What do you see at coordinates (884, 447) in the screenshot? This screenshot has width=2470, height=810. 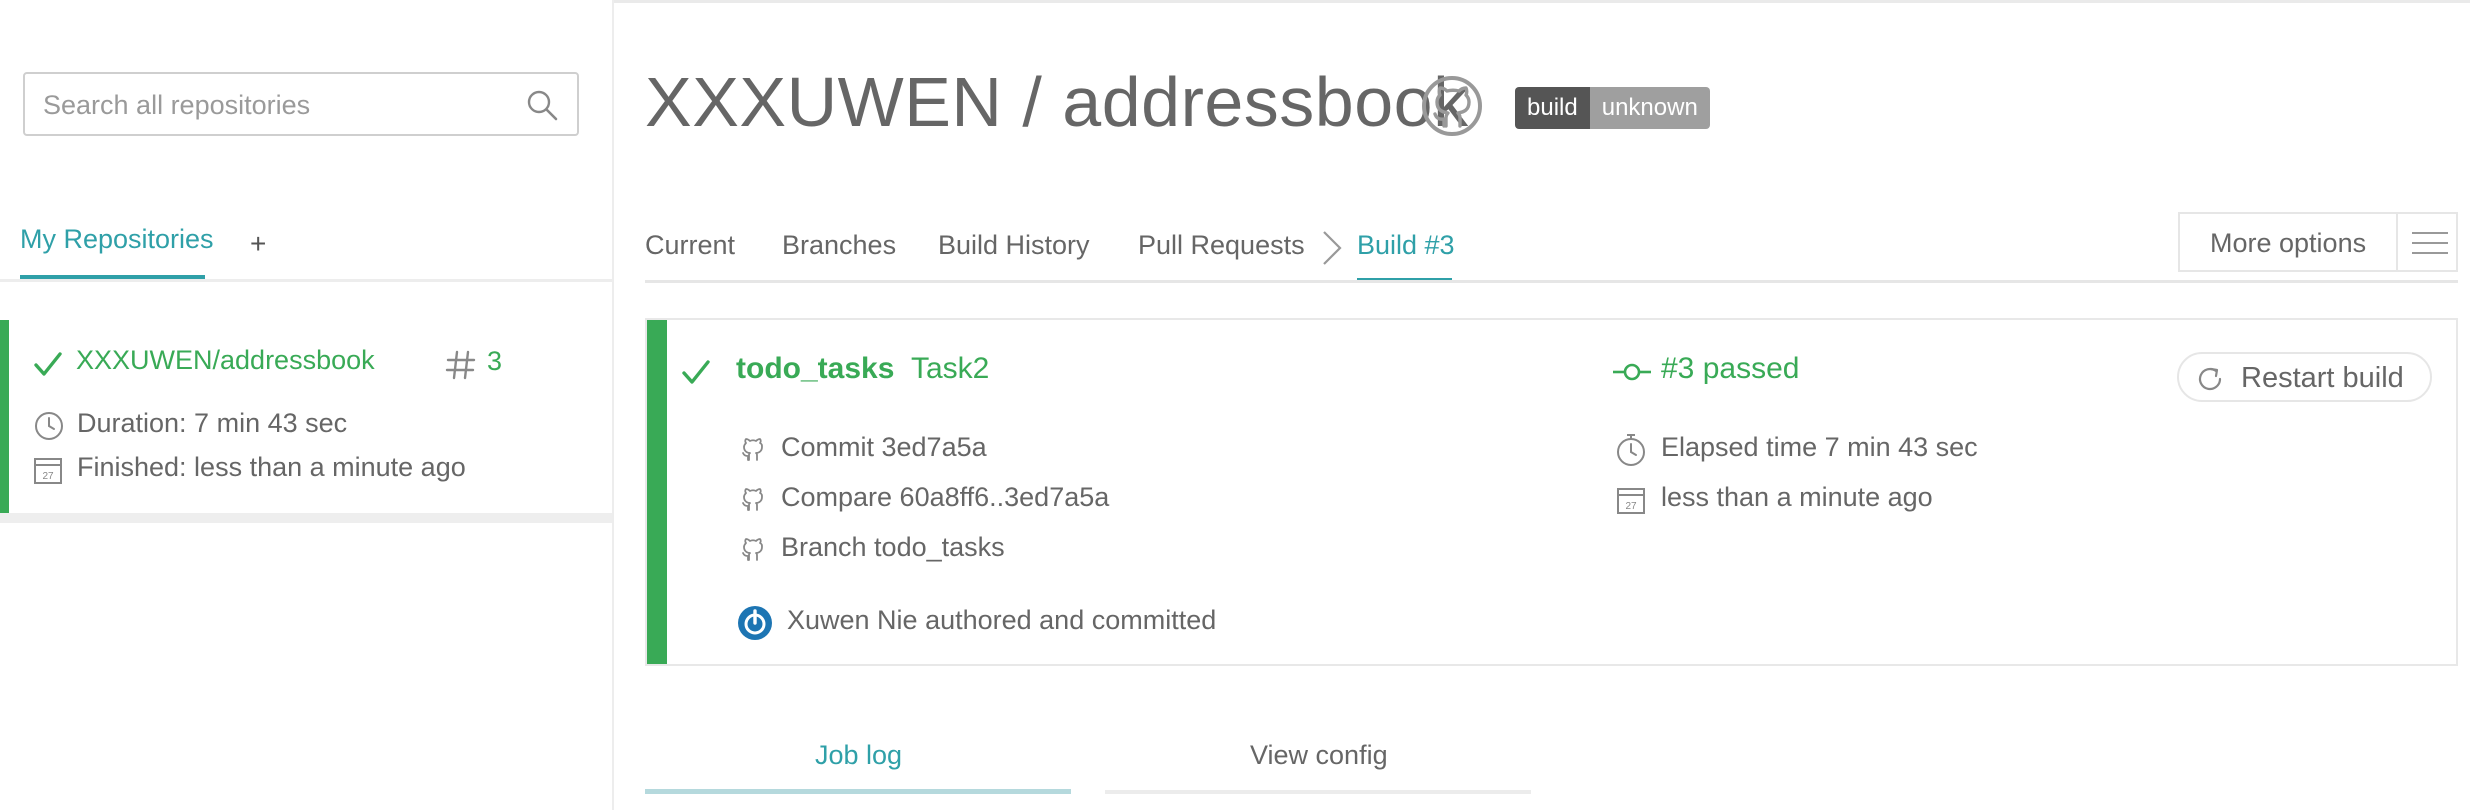 I see `commit-link: Commit 3ed7a5a` at bounding box center [884, 447].